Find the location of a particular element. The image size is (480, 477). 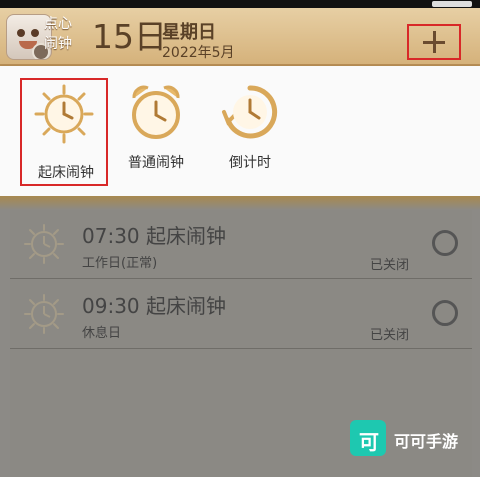

app-name-line1: 点心 is located at coordinates (58, 24).